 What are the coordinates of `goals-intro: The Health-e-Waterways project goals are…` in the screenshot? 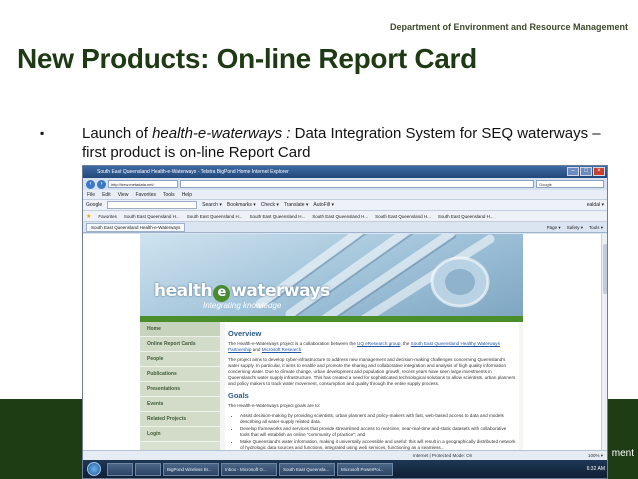 It's located at (274, 405).